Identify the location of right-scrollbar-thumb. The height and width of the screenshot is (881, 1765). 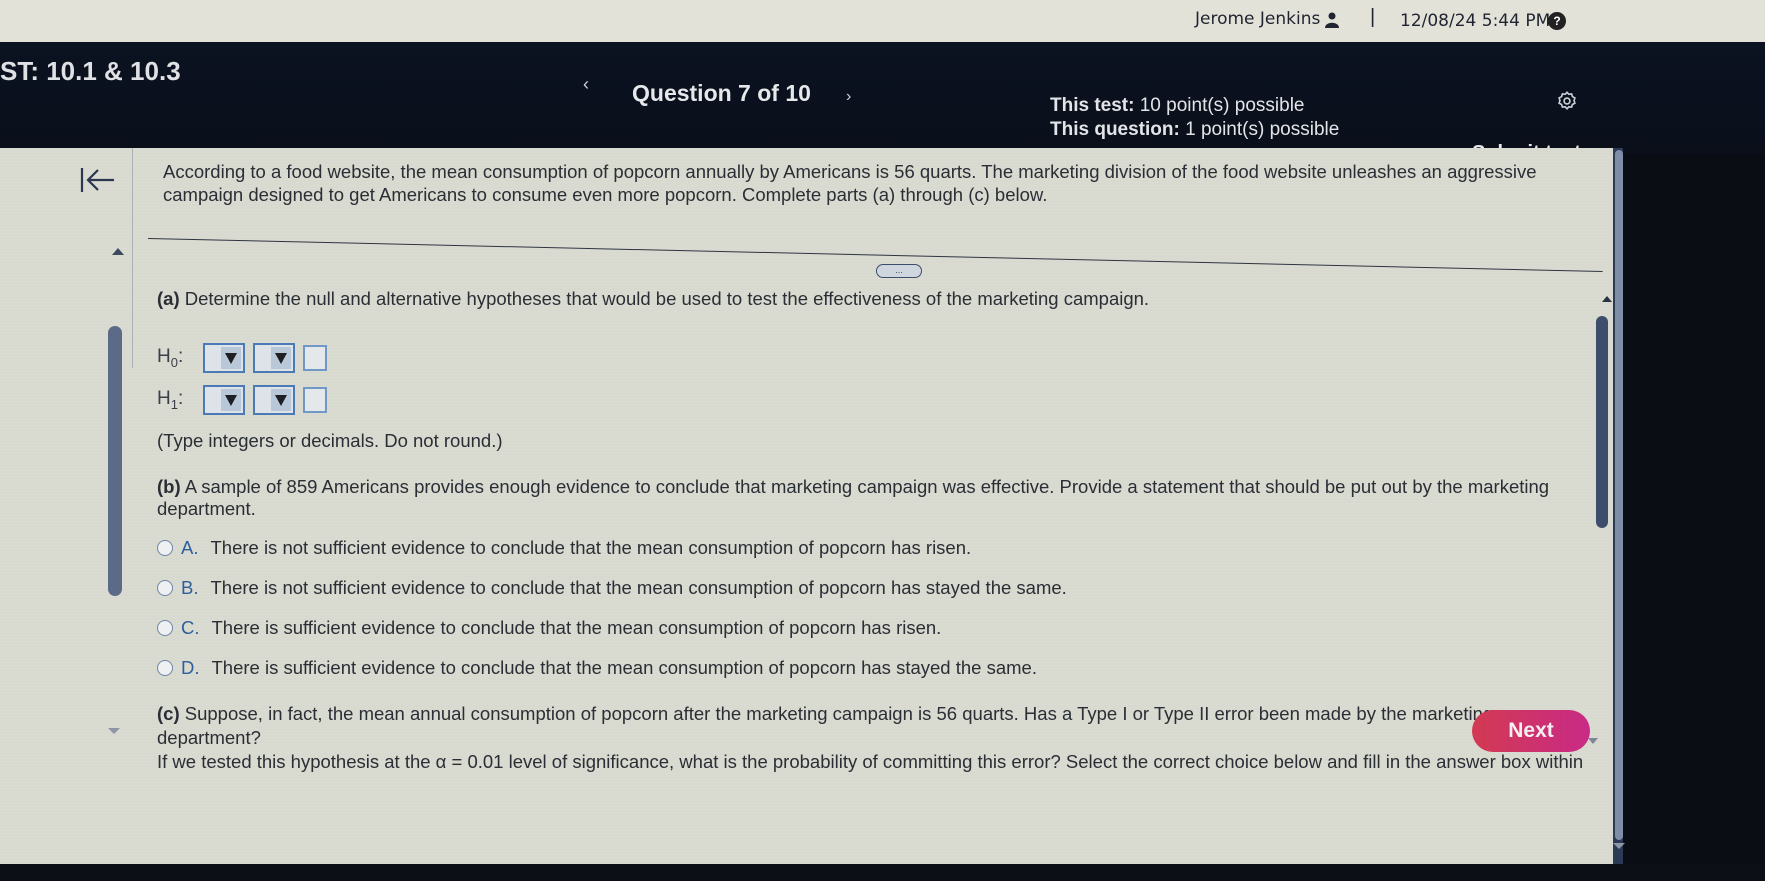
(1602, 422).